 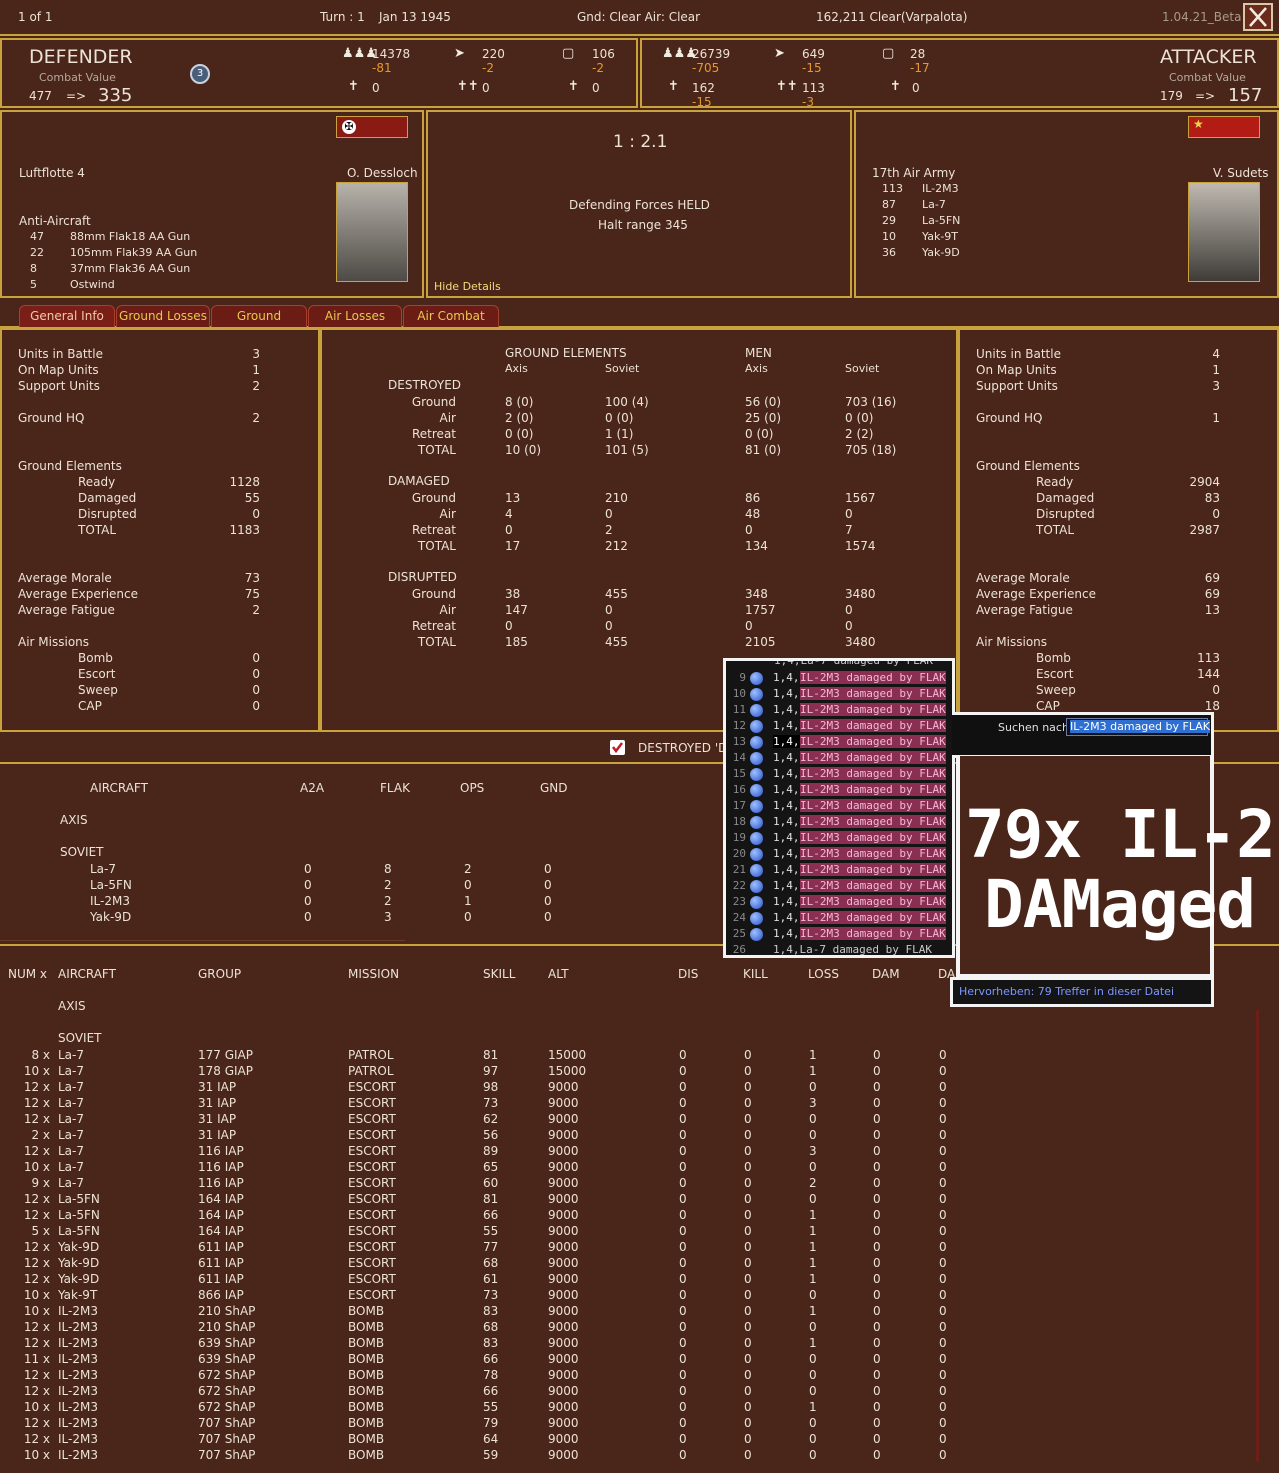 I want to click on skill-cell: 66, so click(x=491, y=1391).